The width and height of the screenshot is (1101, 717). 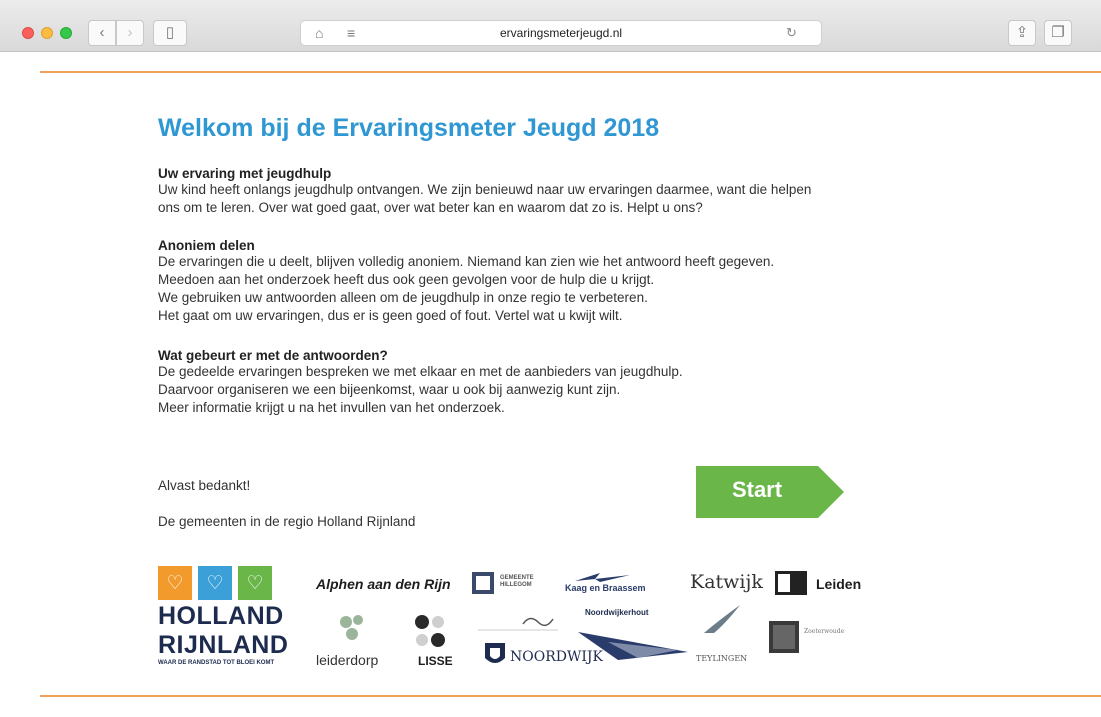 I want to click on share-button: ⇪, so click(x=1022, y=33).